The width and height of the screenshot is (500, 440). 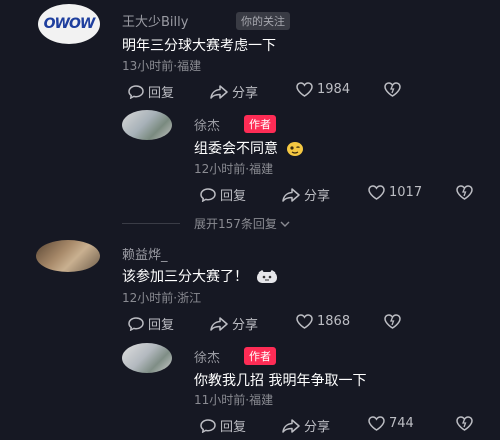 What do you see at coordinates (236, 149) in the screenshot?
I see `comment-text-content: 组委会不同意` at bounding box center [236, 149].